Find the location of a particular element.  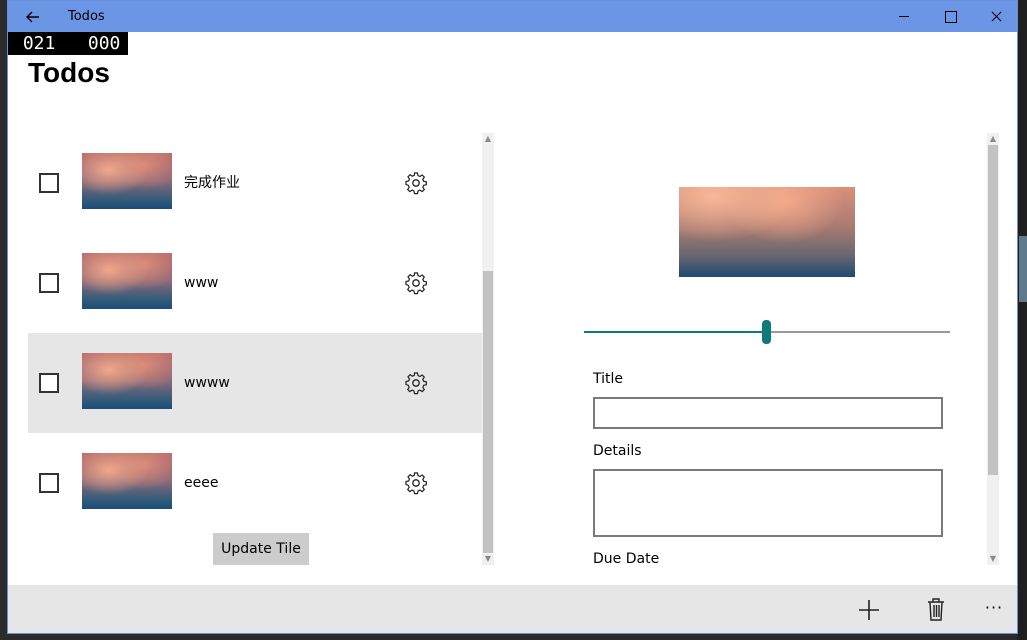

add-button is located at coordinates (869, 610).